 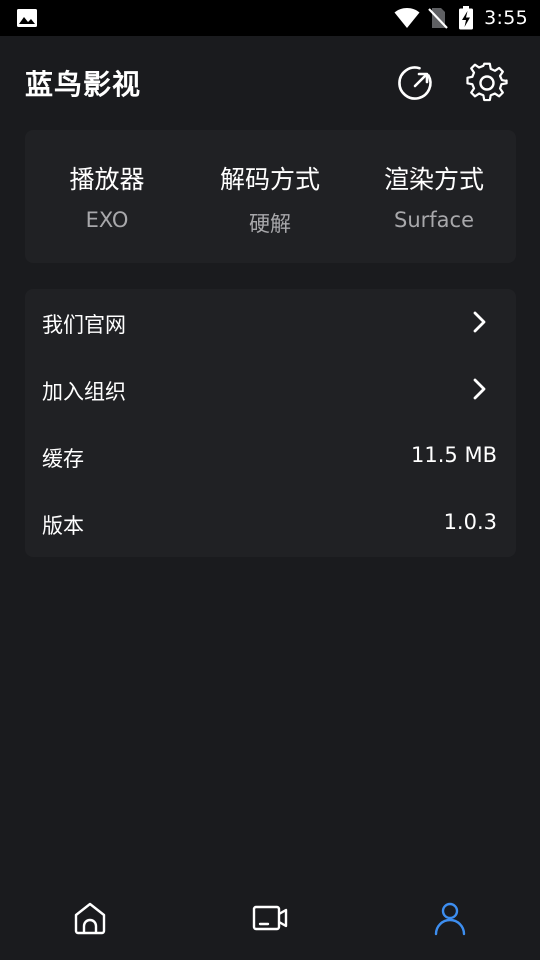 What do you see at coordinates (63, 459) in the screenshot?
I see `cache-label: 缓存` at bounding box center [63, 459].